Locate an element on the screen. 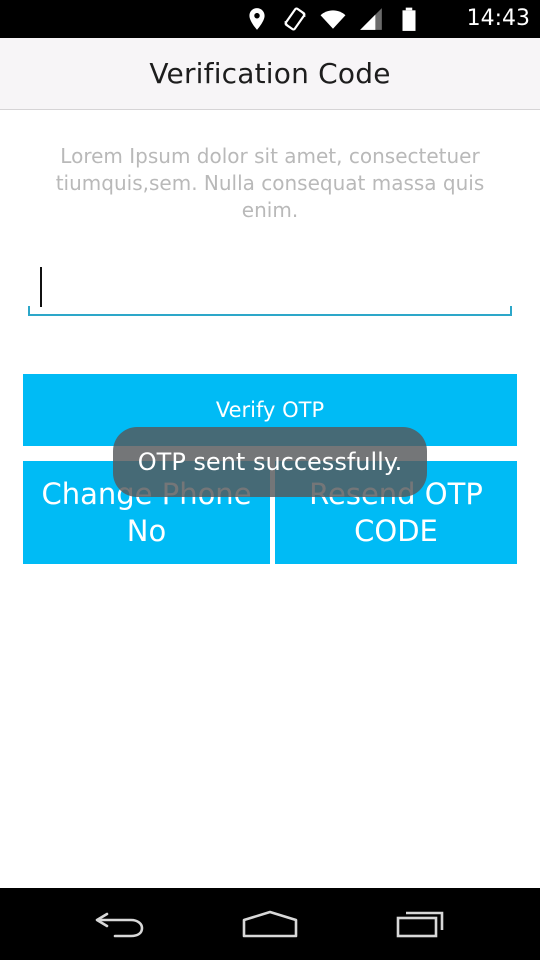 The height and width of the screenshot is (960, 540). battery-icon is located at coordinates (409, 19).